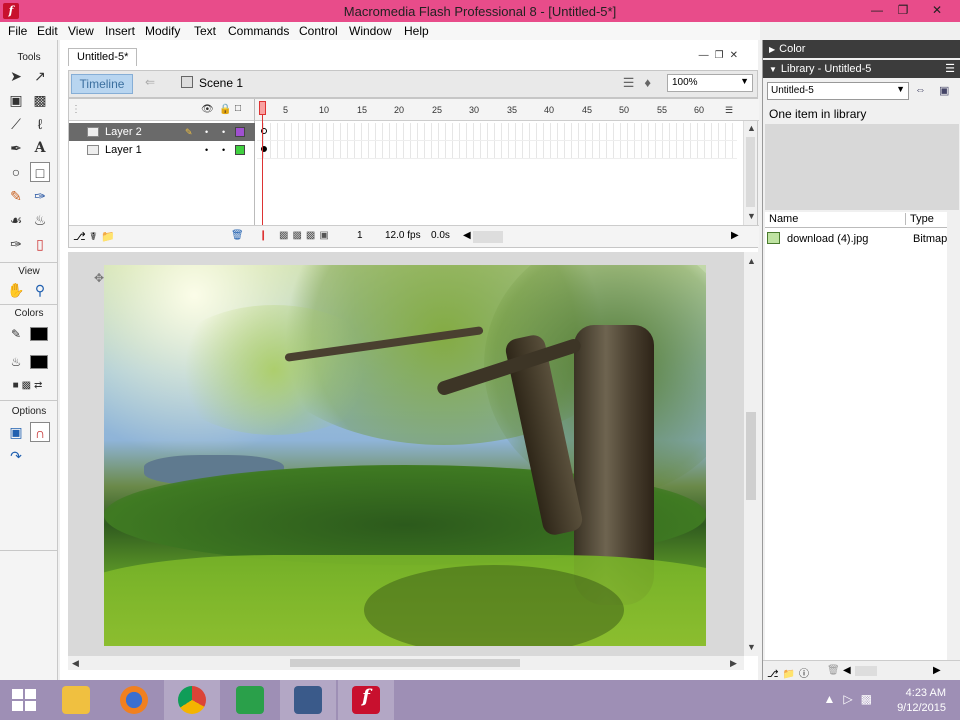 This screenshot has width=960, height=720. I want to click on taskbar-clock: 4:23 AM 9/12/2015, so click(921, 701).